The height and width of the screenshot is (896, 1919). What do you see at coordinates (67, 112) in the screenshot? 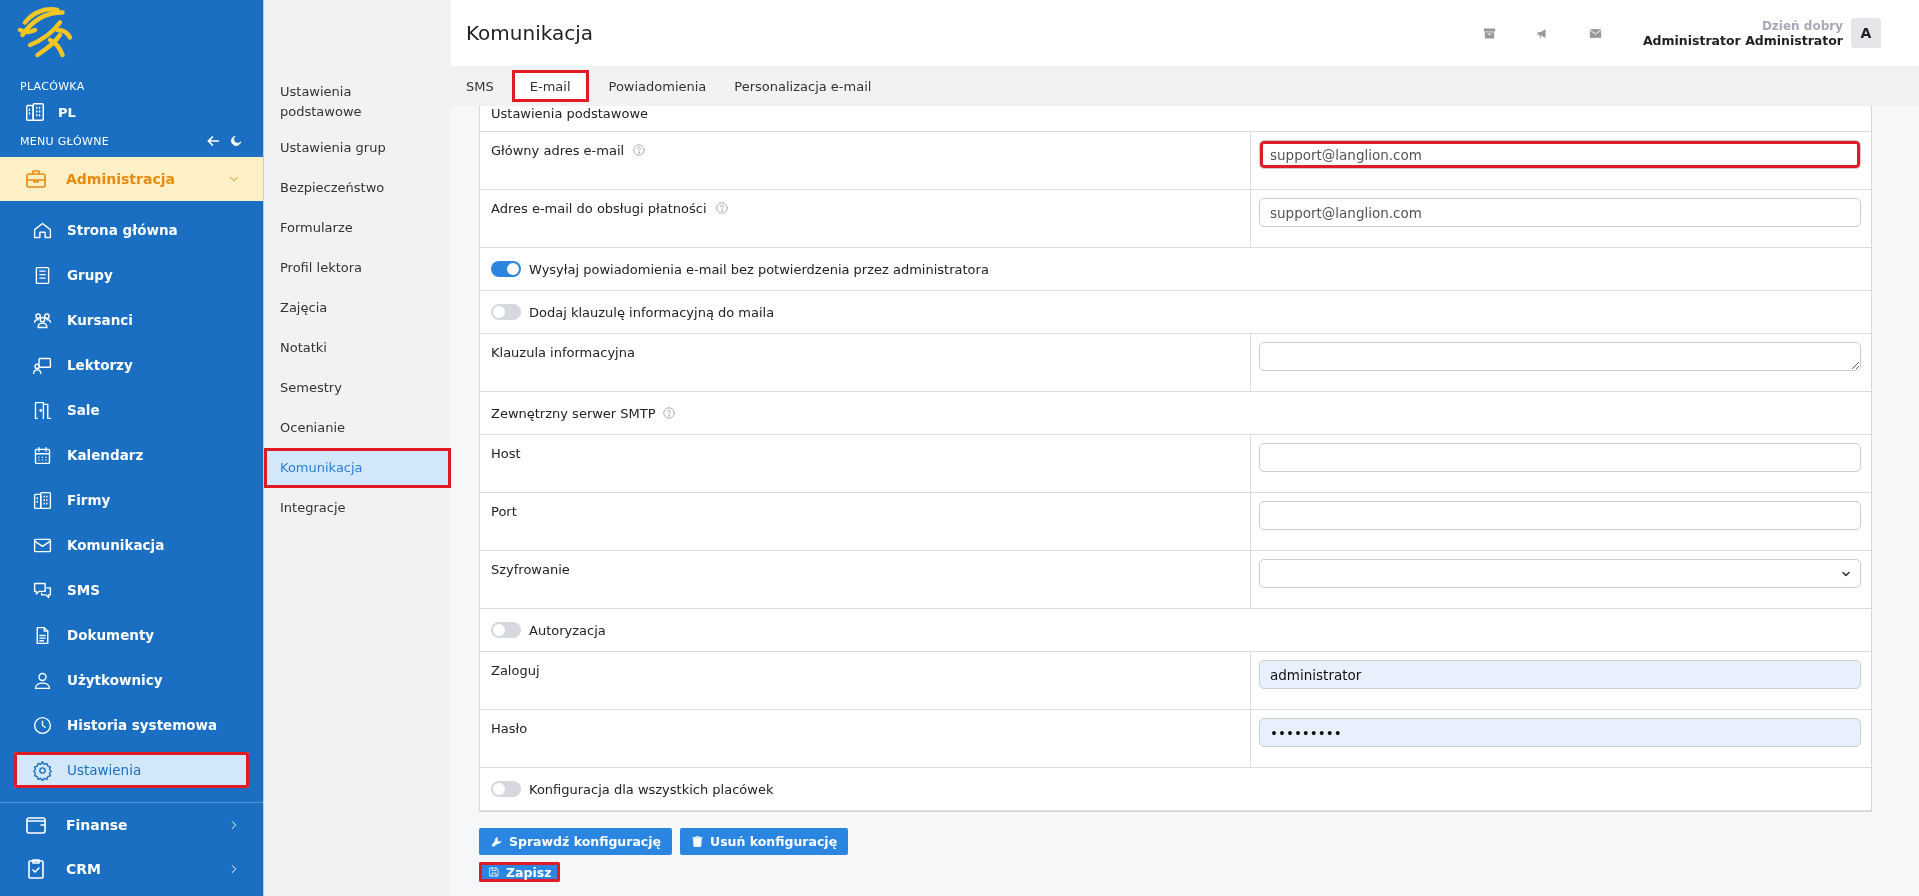
I see `branch-name: PL` at bounding box center [67, 112].